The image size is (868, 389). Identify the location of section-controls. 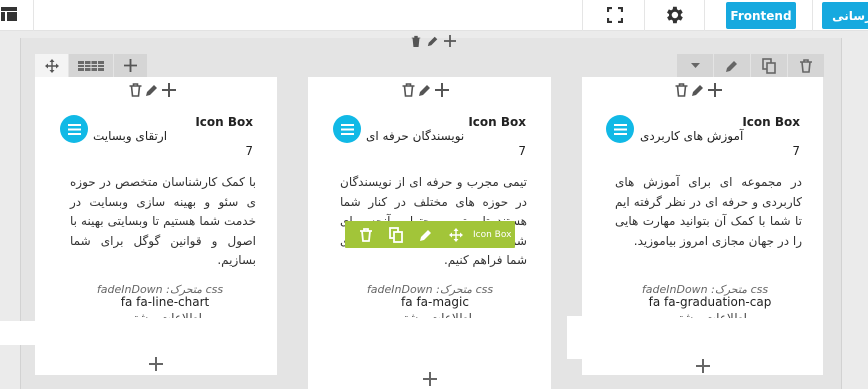
(433, 41).